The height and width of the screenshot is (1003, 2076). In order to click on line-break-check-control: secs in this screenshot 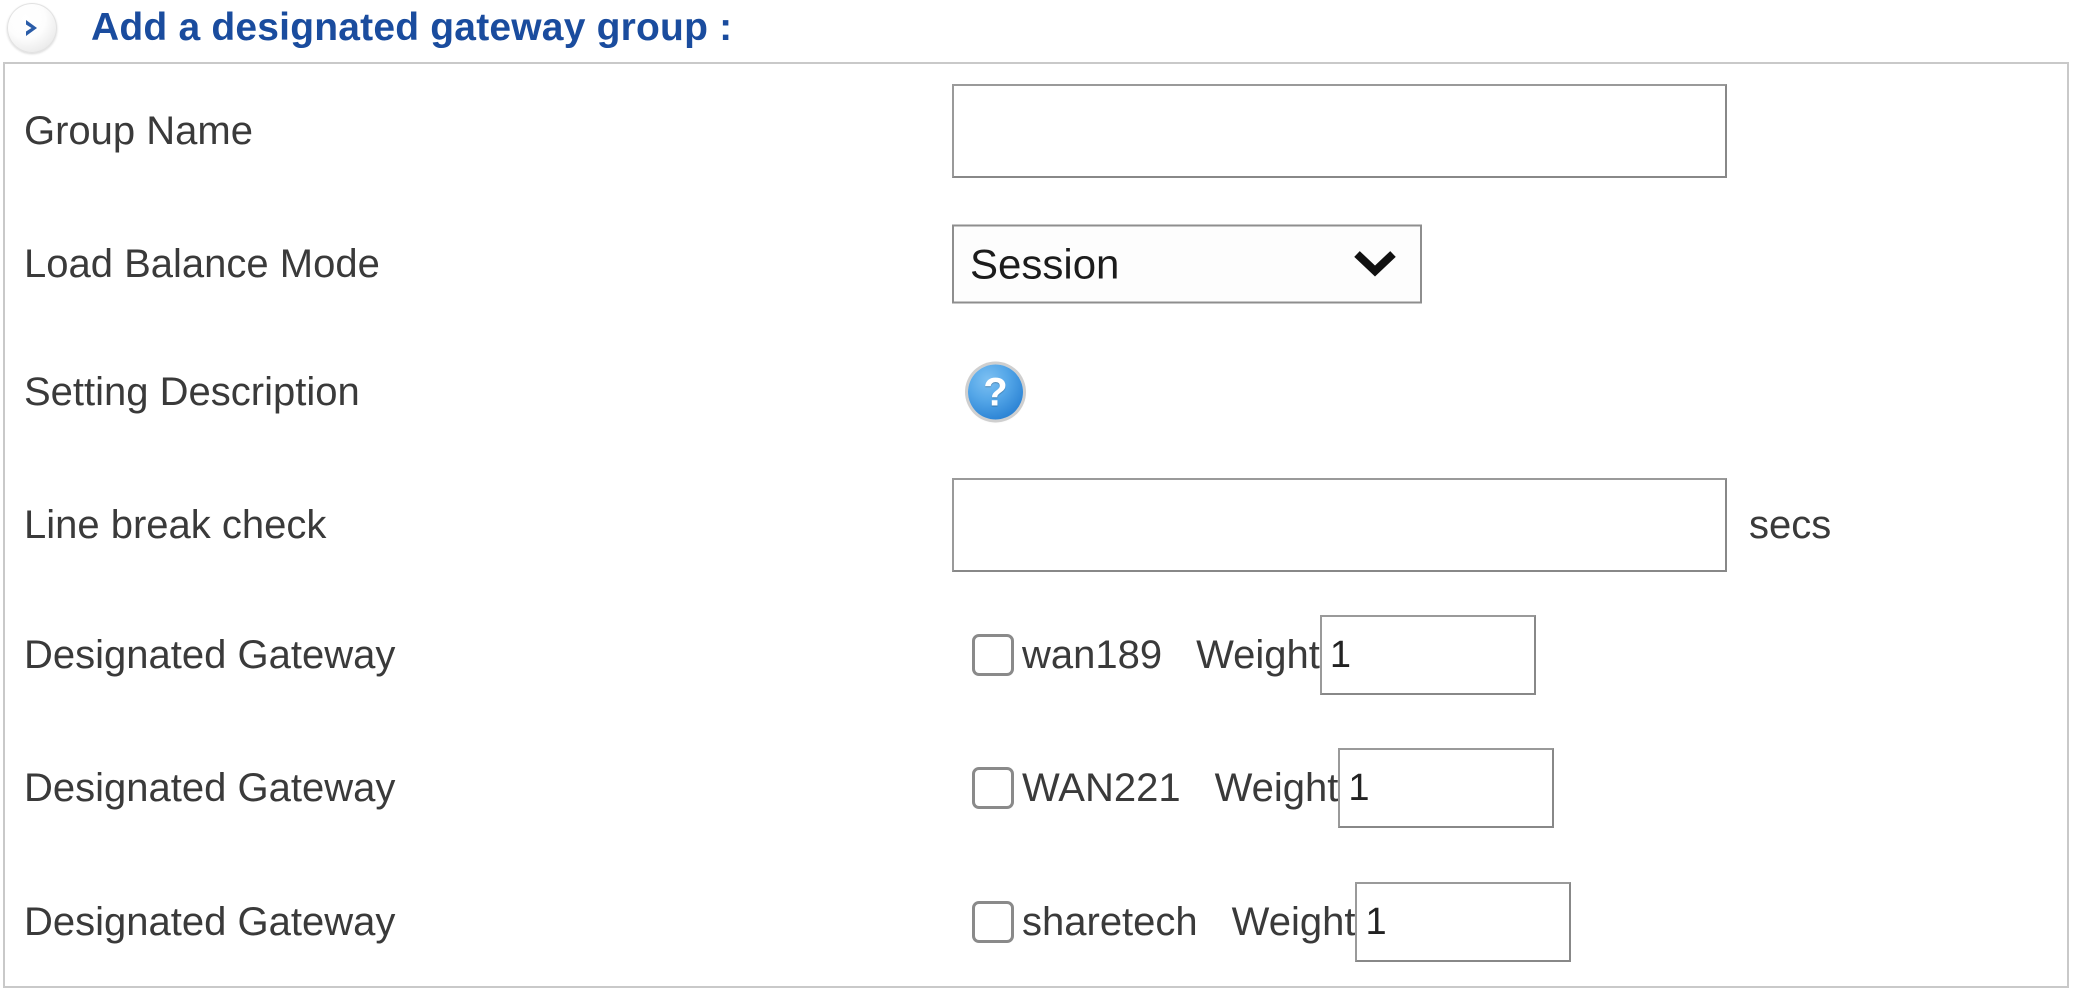, I will do `click(1391, 525)`.